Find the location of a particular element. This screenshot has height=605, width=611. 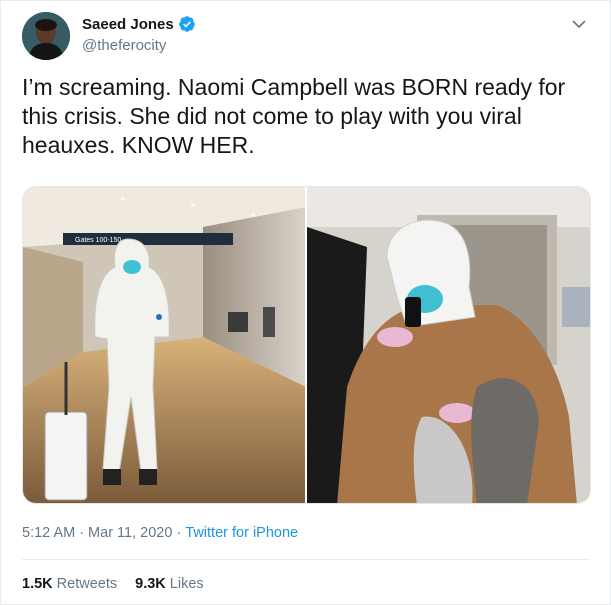

retweets-label: Retweets is located at coordinates (87, 584).